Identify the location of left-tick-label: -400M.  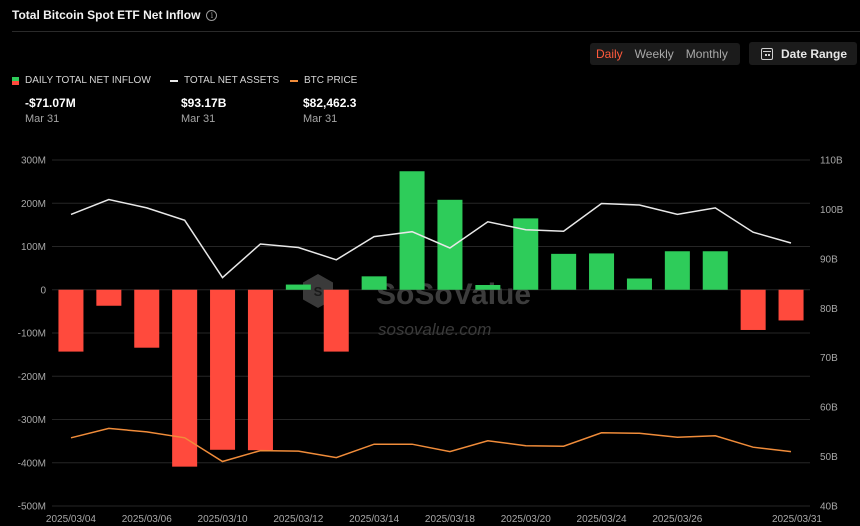
(32, 463).